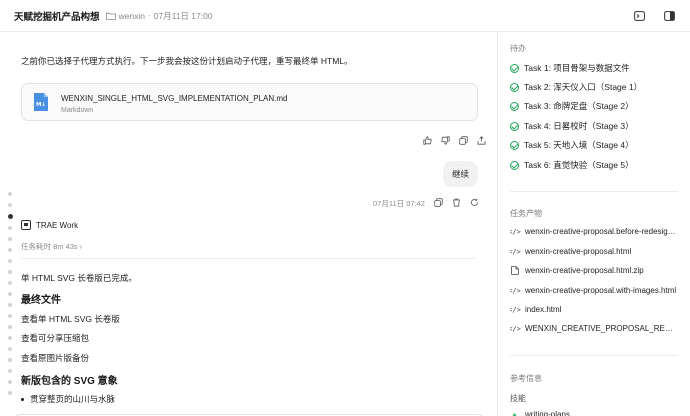  I want to click on todo-item-label: Task 6: 直觉快验（Stage 5）, so click(579, 165).